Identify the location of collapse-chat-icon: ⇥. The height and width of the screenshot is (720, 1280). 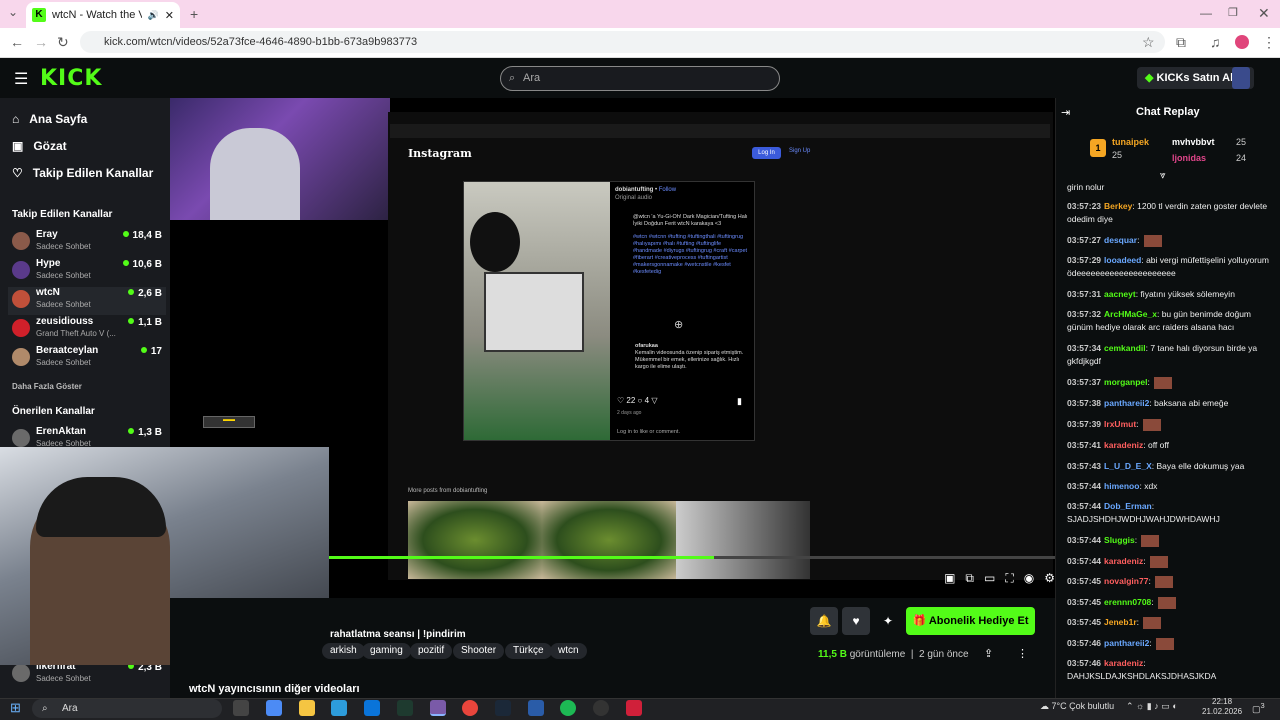
(1065, 112).